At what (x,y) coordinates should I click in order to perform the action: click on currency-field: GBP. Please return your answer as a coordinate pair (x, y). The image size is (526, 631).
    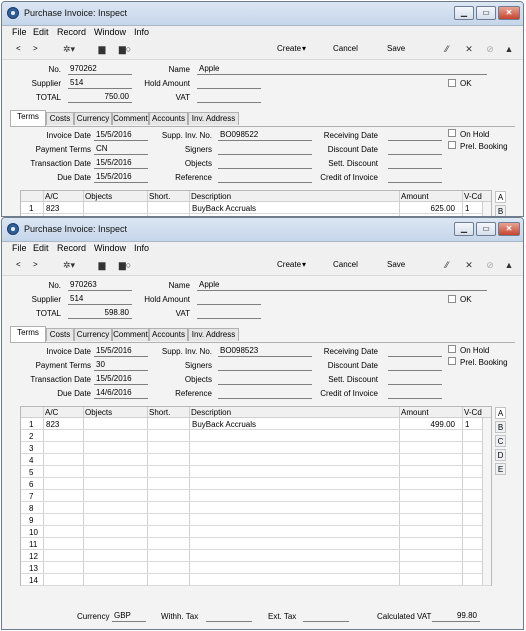
    Looking at the image, I should click on (129, 616).